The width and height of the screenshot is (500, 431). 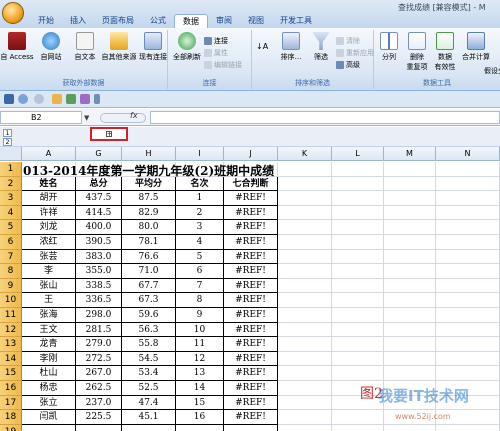 What do you see at coordinates (49, 242) in the screenshot?
I see `table-cell: 浓红` at bounding box center [49, 242].